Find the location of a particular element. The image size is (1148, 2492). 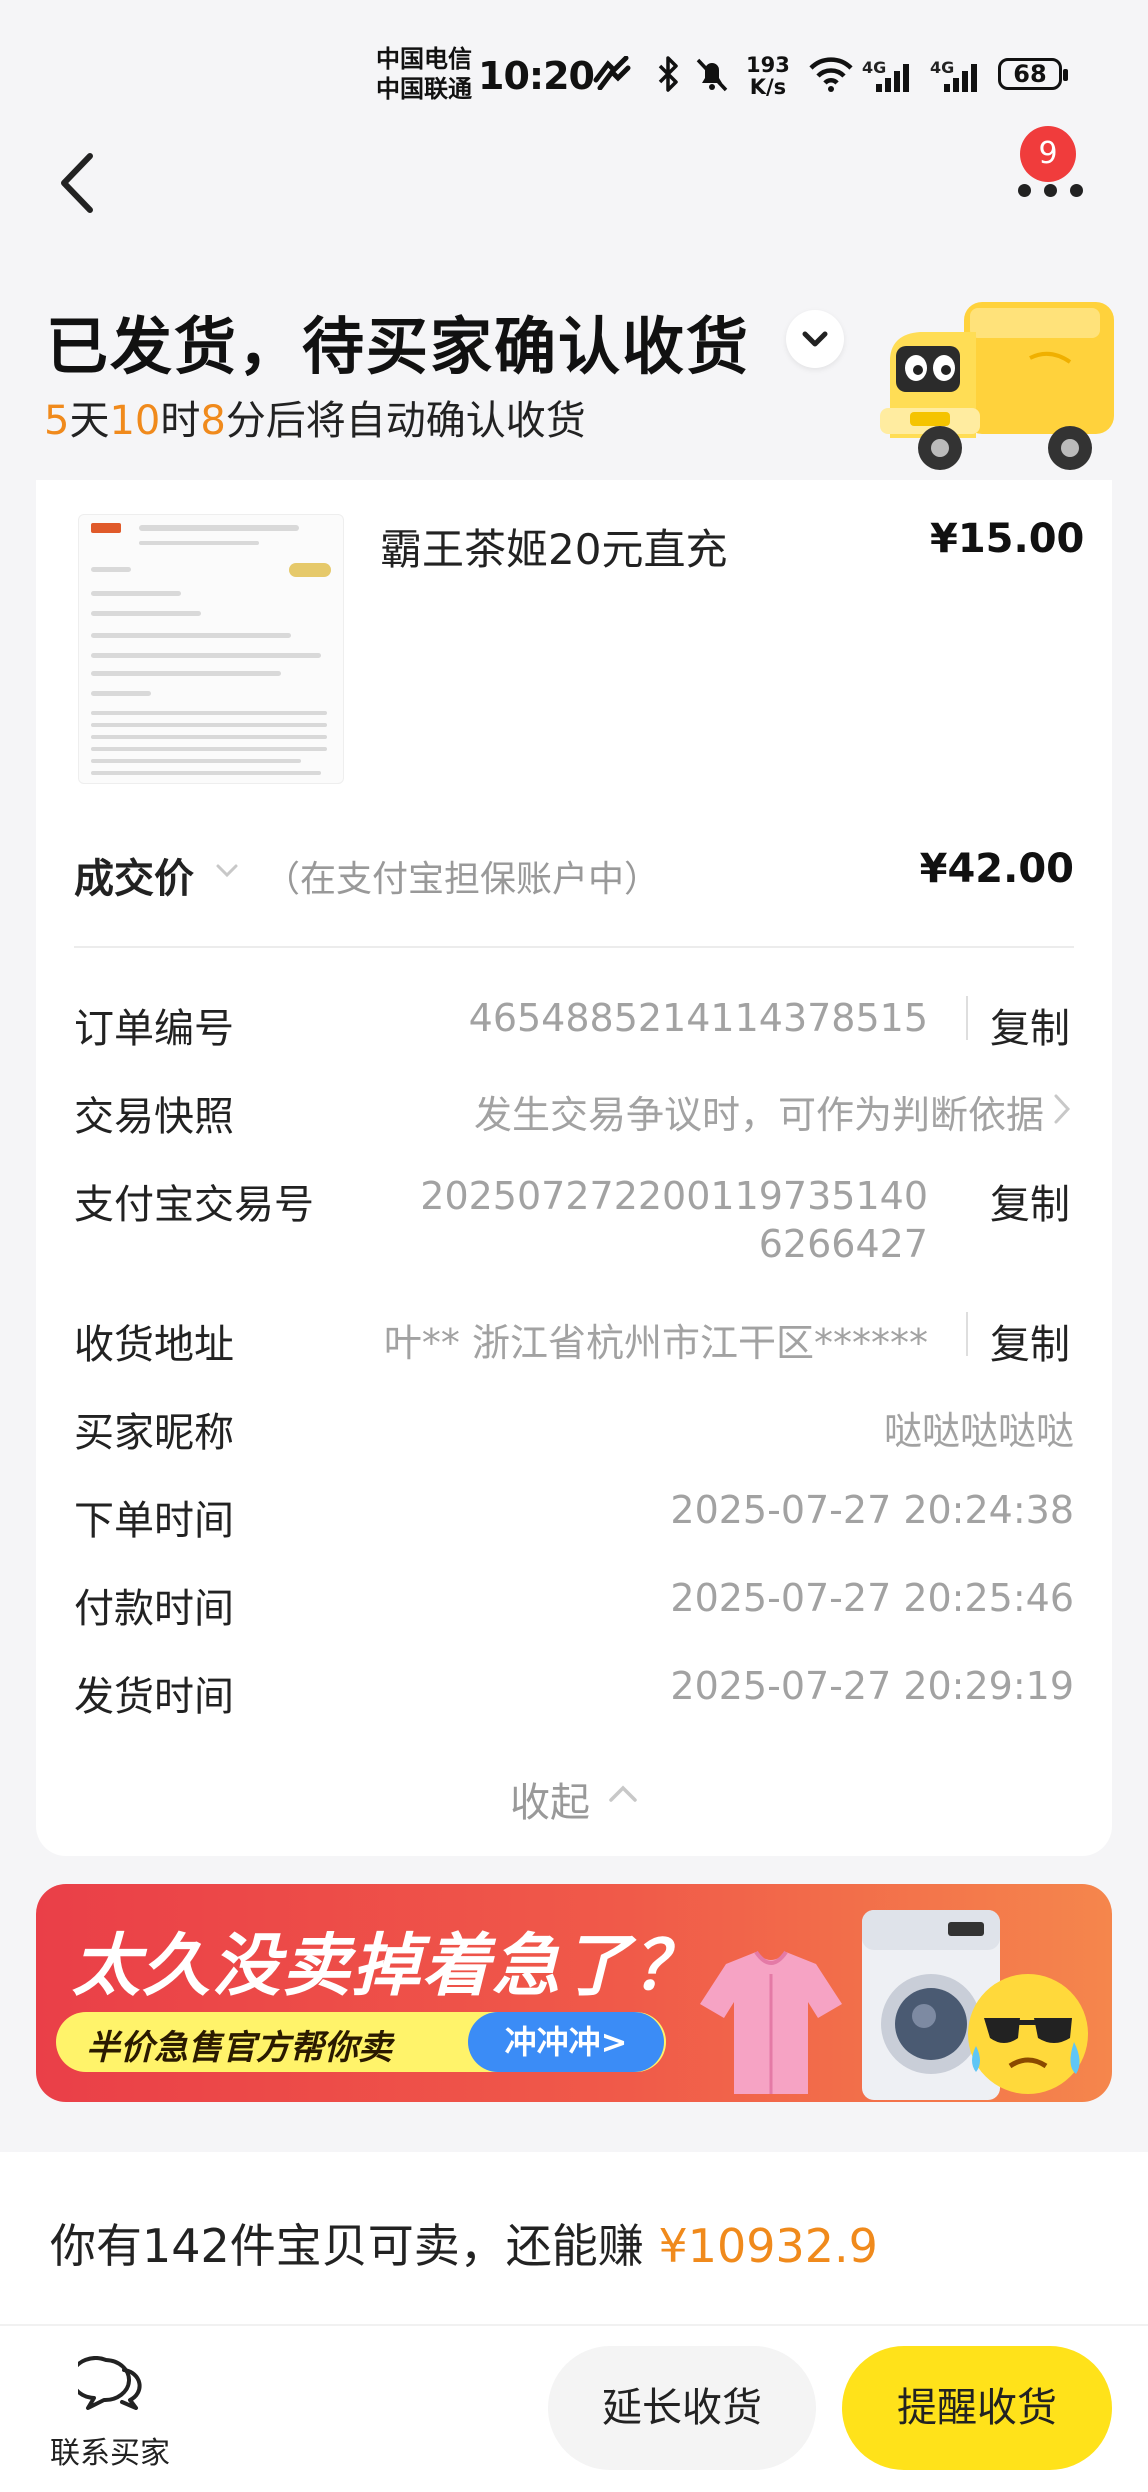

deal-price: ¥42.00 is located at coordinates (996, 869).